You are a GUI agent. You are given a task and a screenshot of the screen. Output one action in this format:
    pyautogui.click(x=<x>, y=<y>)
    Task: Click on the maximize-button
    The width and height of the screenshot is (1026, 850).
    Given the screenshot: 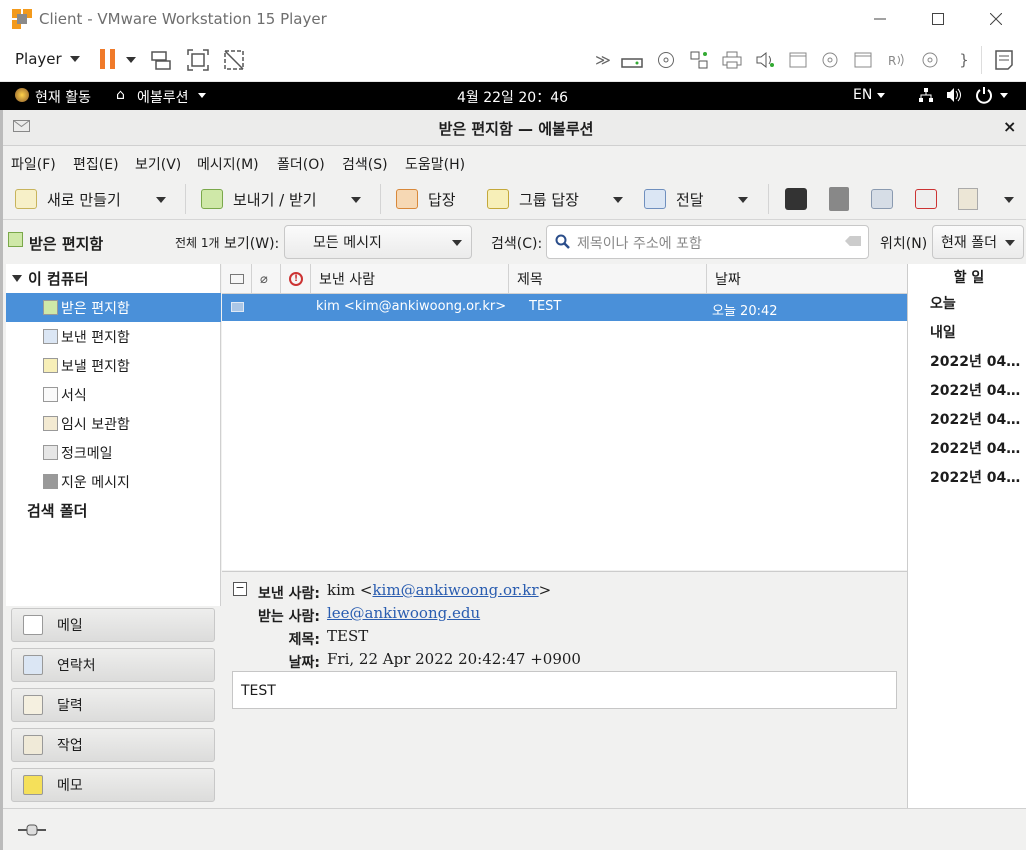 What is the action you would take?
    pyautogui.click(x=938, y=19)
    